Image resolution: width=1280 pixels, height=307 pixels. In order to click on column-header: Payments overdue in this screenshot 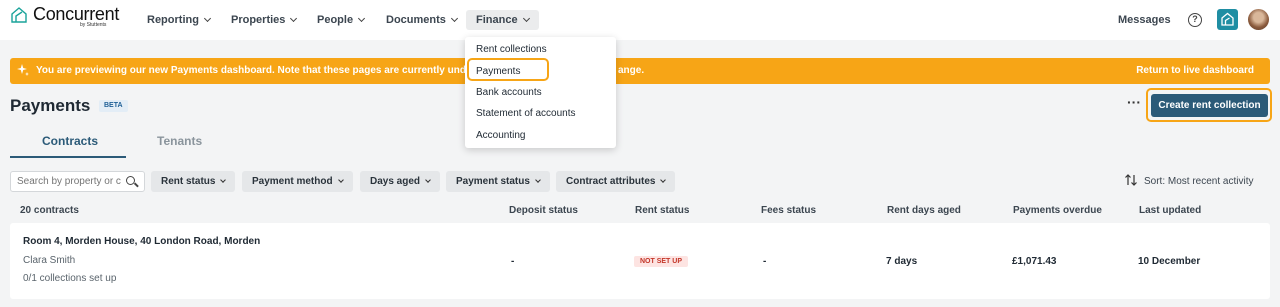, I will do `click(1057, 210)`.